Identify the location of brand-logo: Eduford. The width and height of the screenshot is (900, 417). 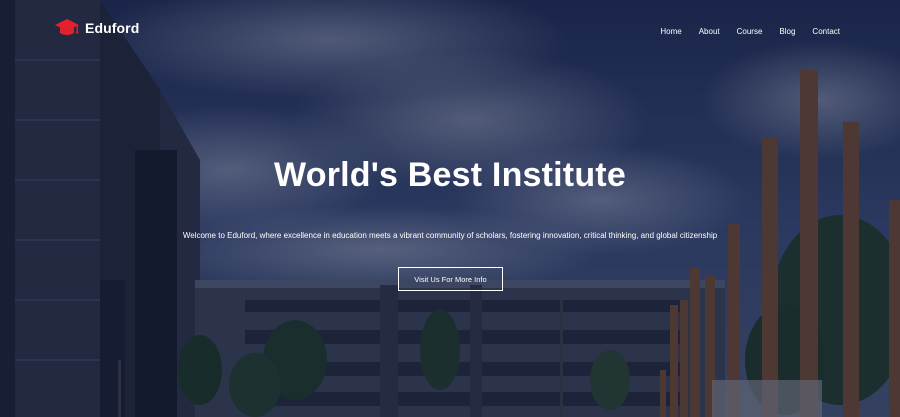
(96, 28).